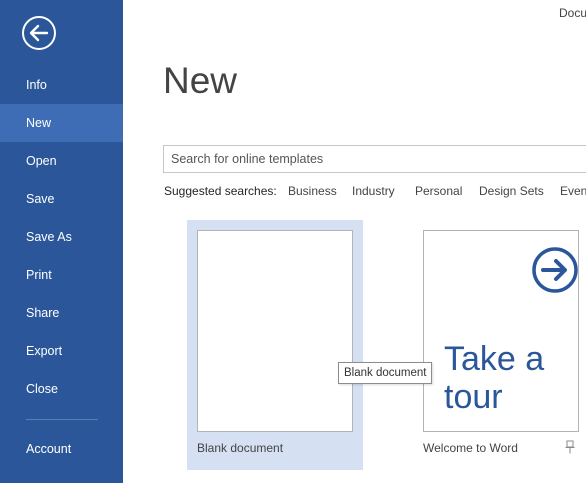 This screenshot has height=483, width=586. Describe the element at coordinates (61, 313) in the screenshot. I see `sidebar-item-share: Share` at that location.